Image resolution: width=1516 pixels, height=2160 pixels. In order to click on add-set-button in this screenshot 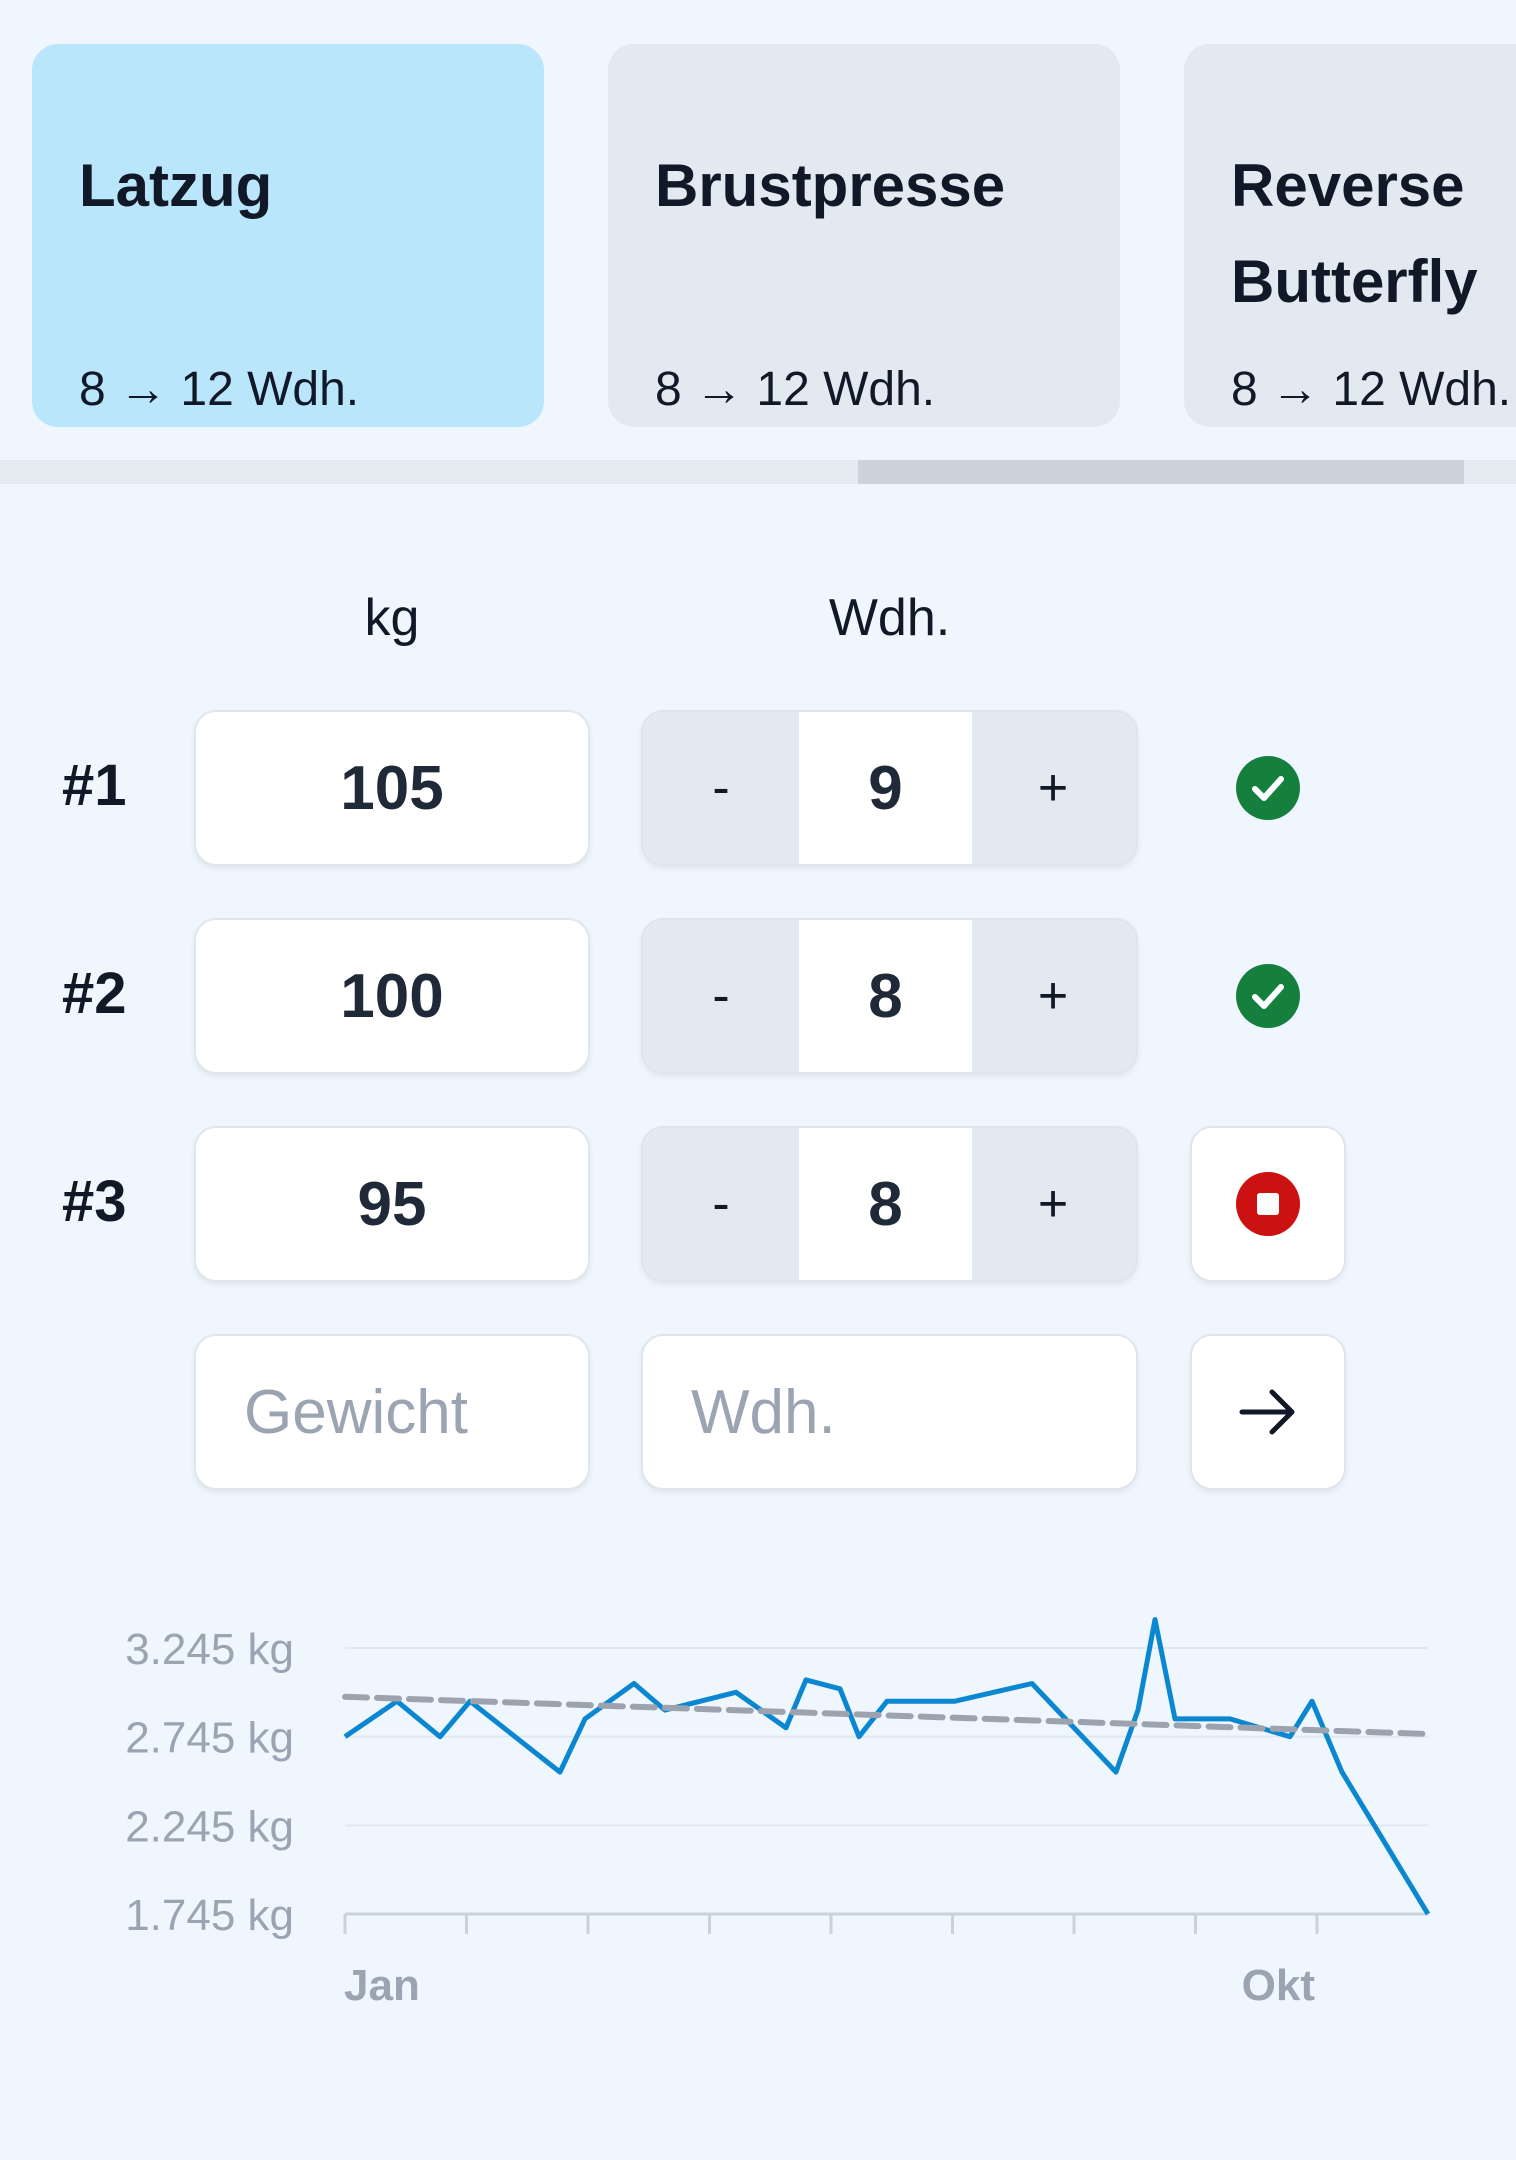, I will do `click(1268, 1412)`.